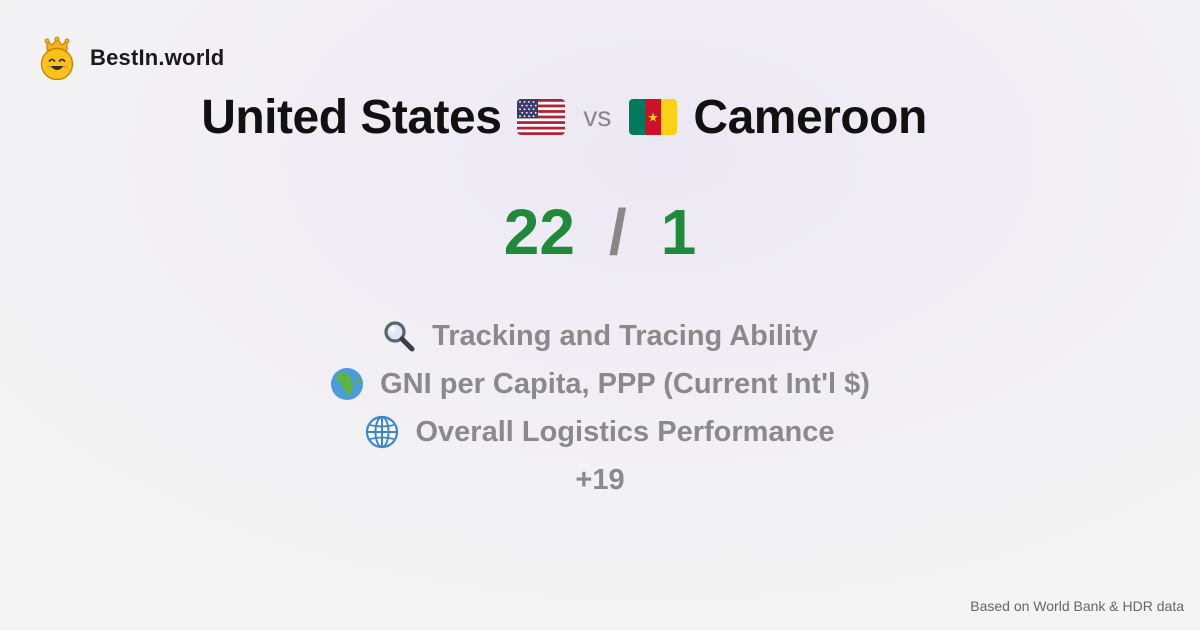  Describe the element at coordinates (678, 232) in the screenshot. I see `right-score: 1` at that location.